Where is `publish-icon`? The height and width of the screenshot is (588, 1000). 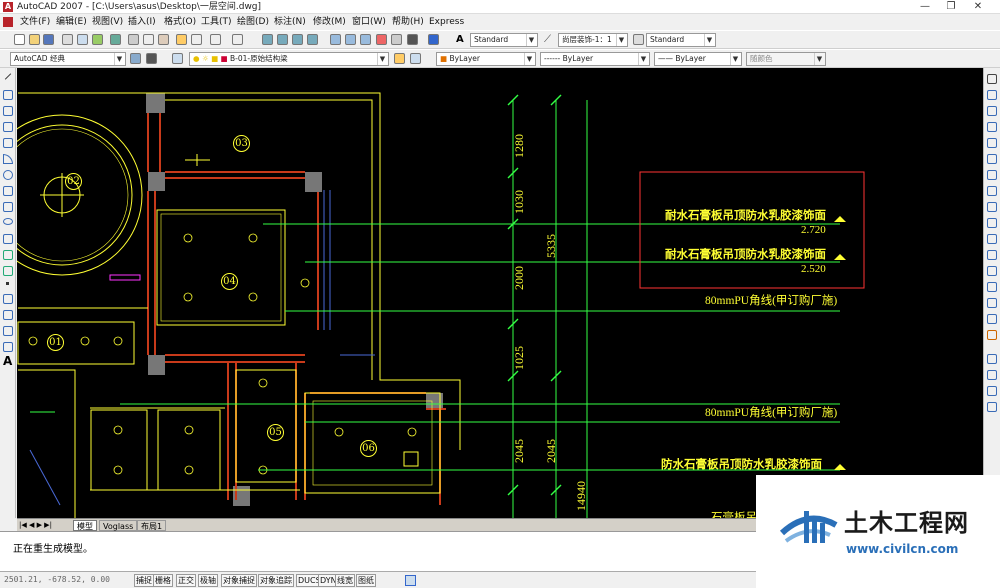
publish-icon is located at coordinates (97, 39).